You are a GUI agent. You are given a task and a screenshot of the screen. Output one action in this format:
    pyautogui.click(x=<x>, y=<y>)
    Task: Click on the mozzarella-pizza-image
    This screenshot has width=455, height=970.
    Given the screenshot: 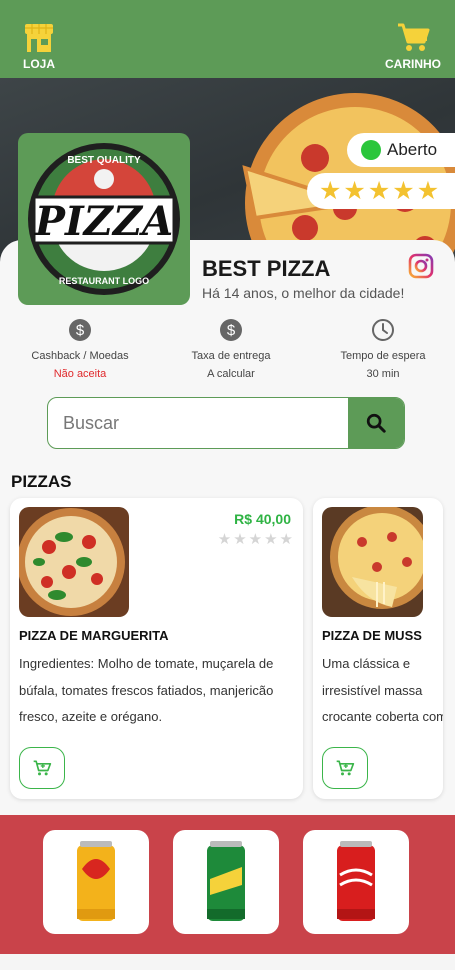 What is the action you would take?
    pyautogui.click(x=372, y=562)
    